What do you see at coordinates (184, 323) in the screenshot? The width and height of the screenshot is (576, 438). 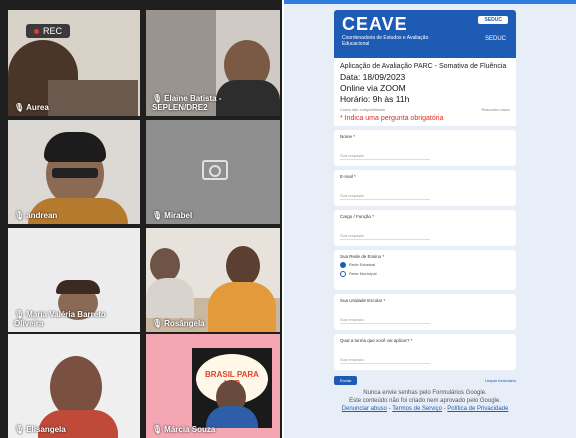 I see `participant-name: Rosângela` at bounding box center [184, 323].